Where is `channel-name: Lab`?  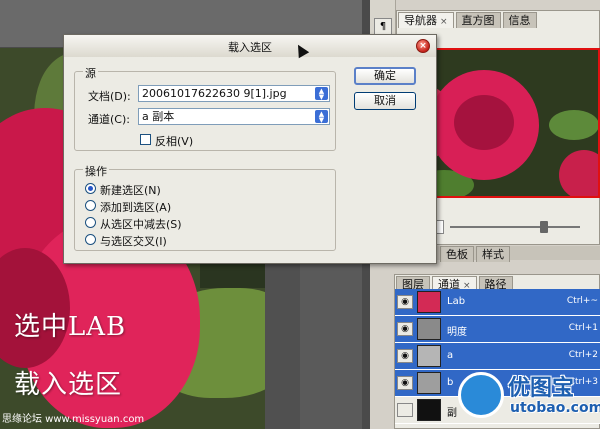
channel-name: Lab is located at coordinates (456, 301).